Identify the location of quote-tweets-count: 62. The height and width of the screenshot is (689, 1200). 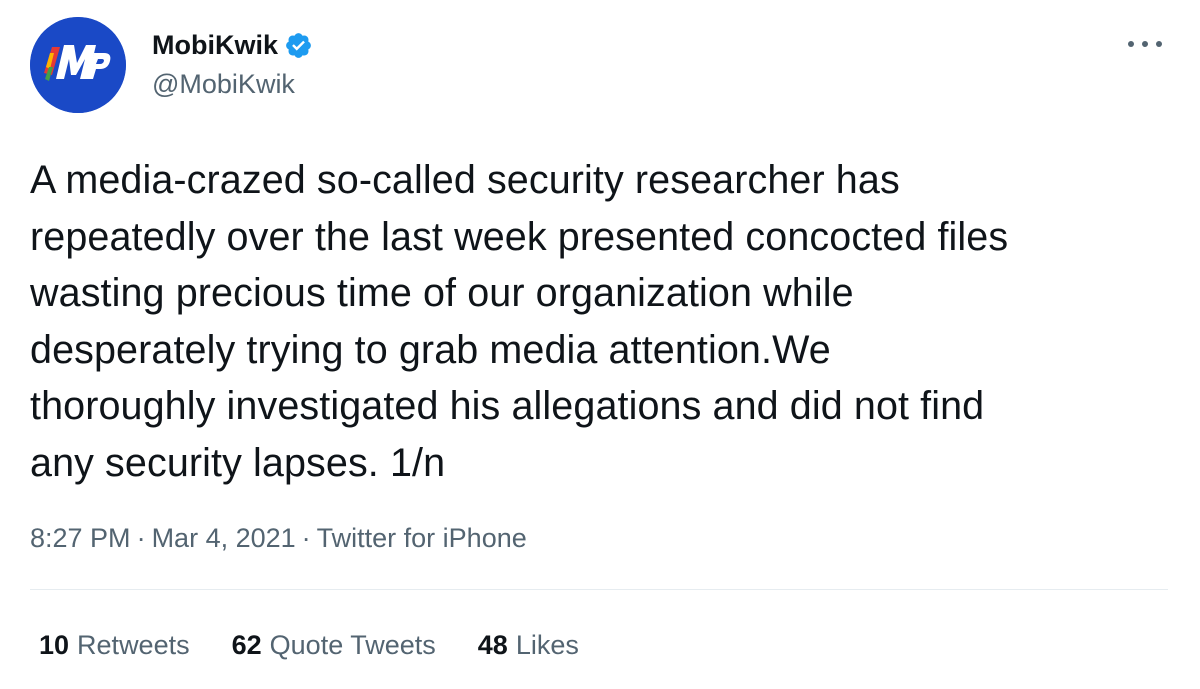
(246, 645).